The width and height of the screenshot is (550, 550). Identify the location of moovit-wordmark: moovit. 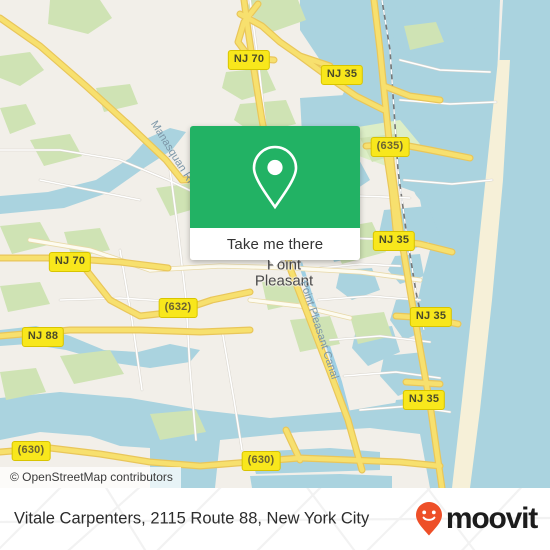
(491, 518).